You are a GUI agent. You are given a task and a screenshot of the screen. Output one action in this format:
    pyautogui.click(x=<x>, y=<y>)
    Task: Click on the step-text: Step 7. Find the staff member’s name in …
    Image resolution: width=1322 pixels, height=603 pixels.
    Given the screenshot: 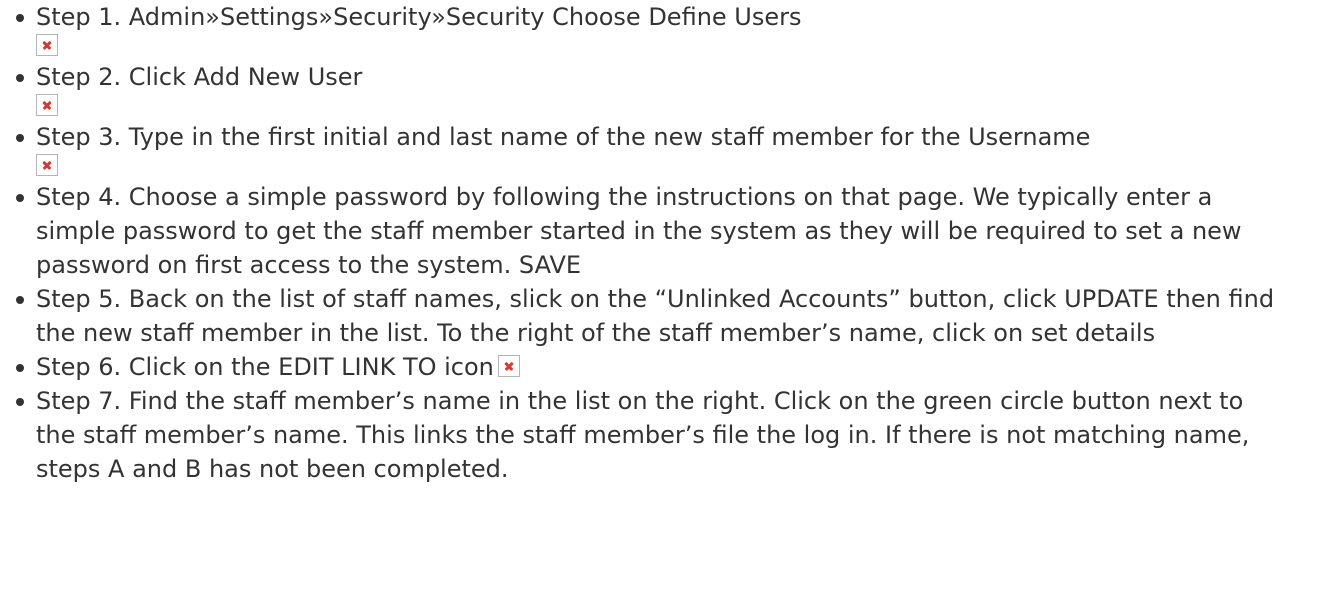 What is the action you would take?
    pyautogui.click(x=643, y=435)
    